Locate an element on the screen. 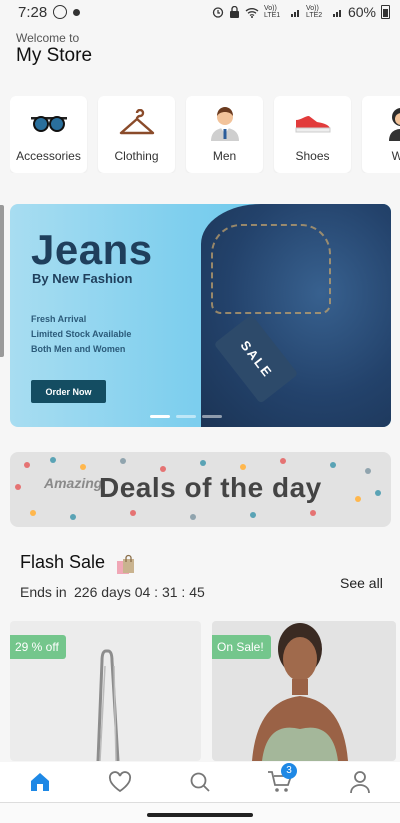 This screenshot has height=823, width=400. woman-icon is located at coordinates (390, 123).